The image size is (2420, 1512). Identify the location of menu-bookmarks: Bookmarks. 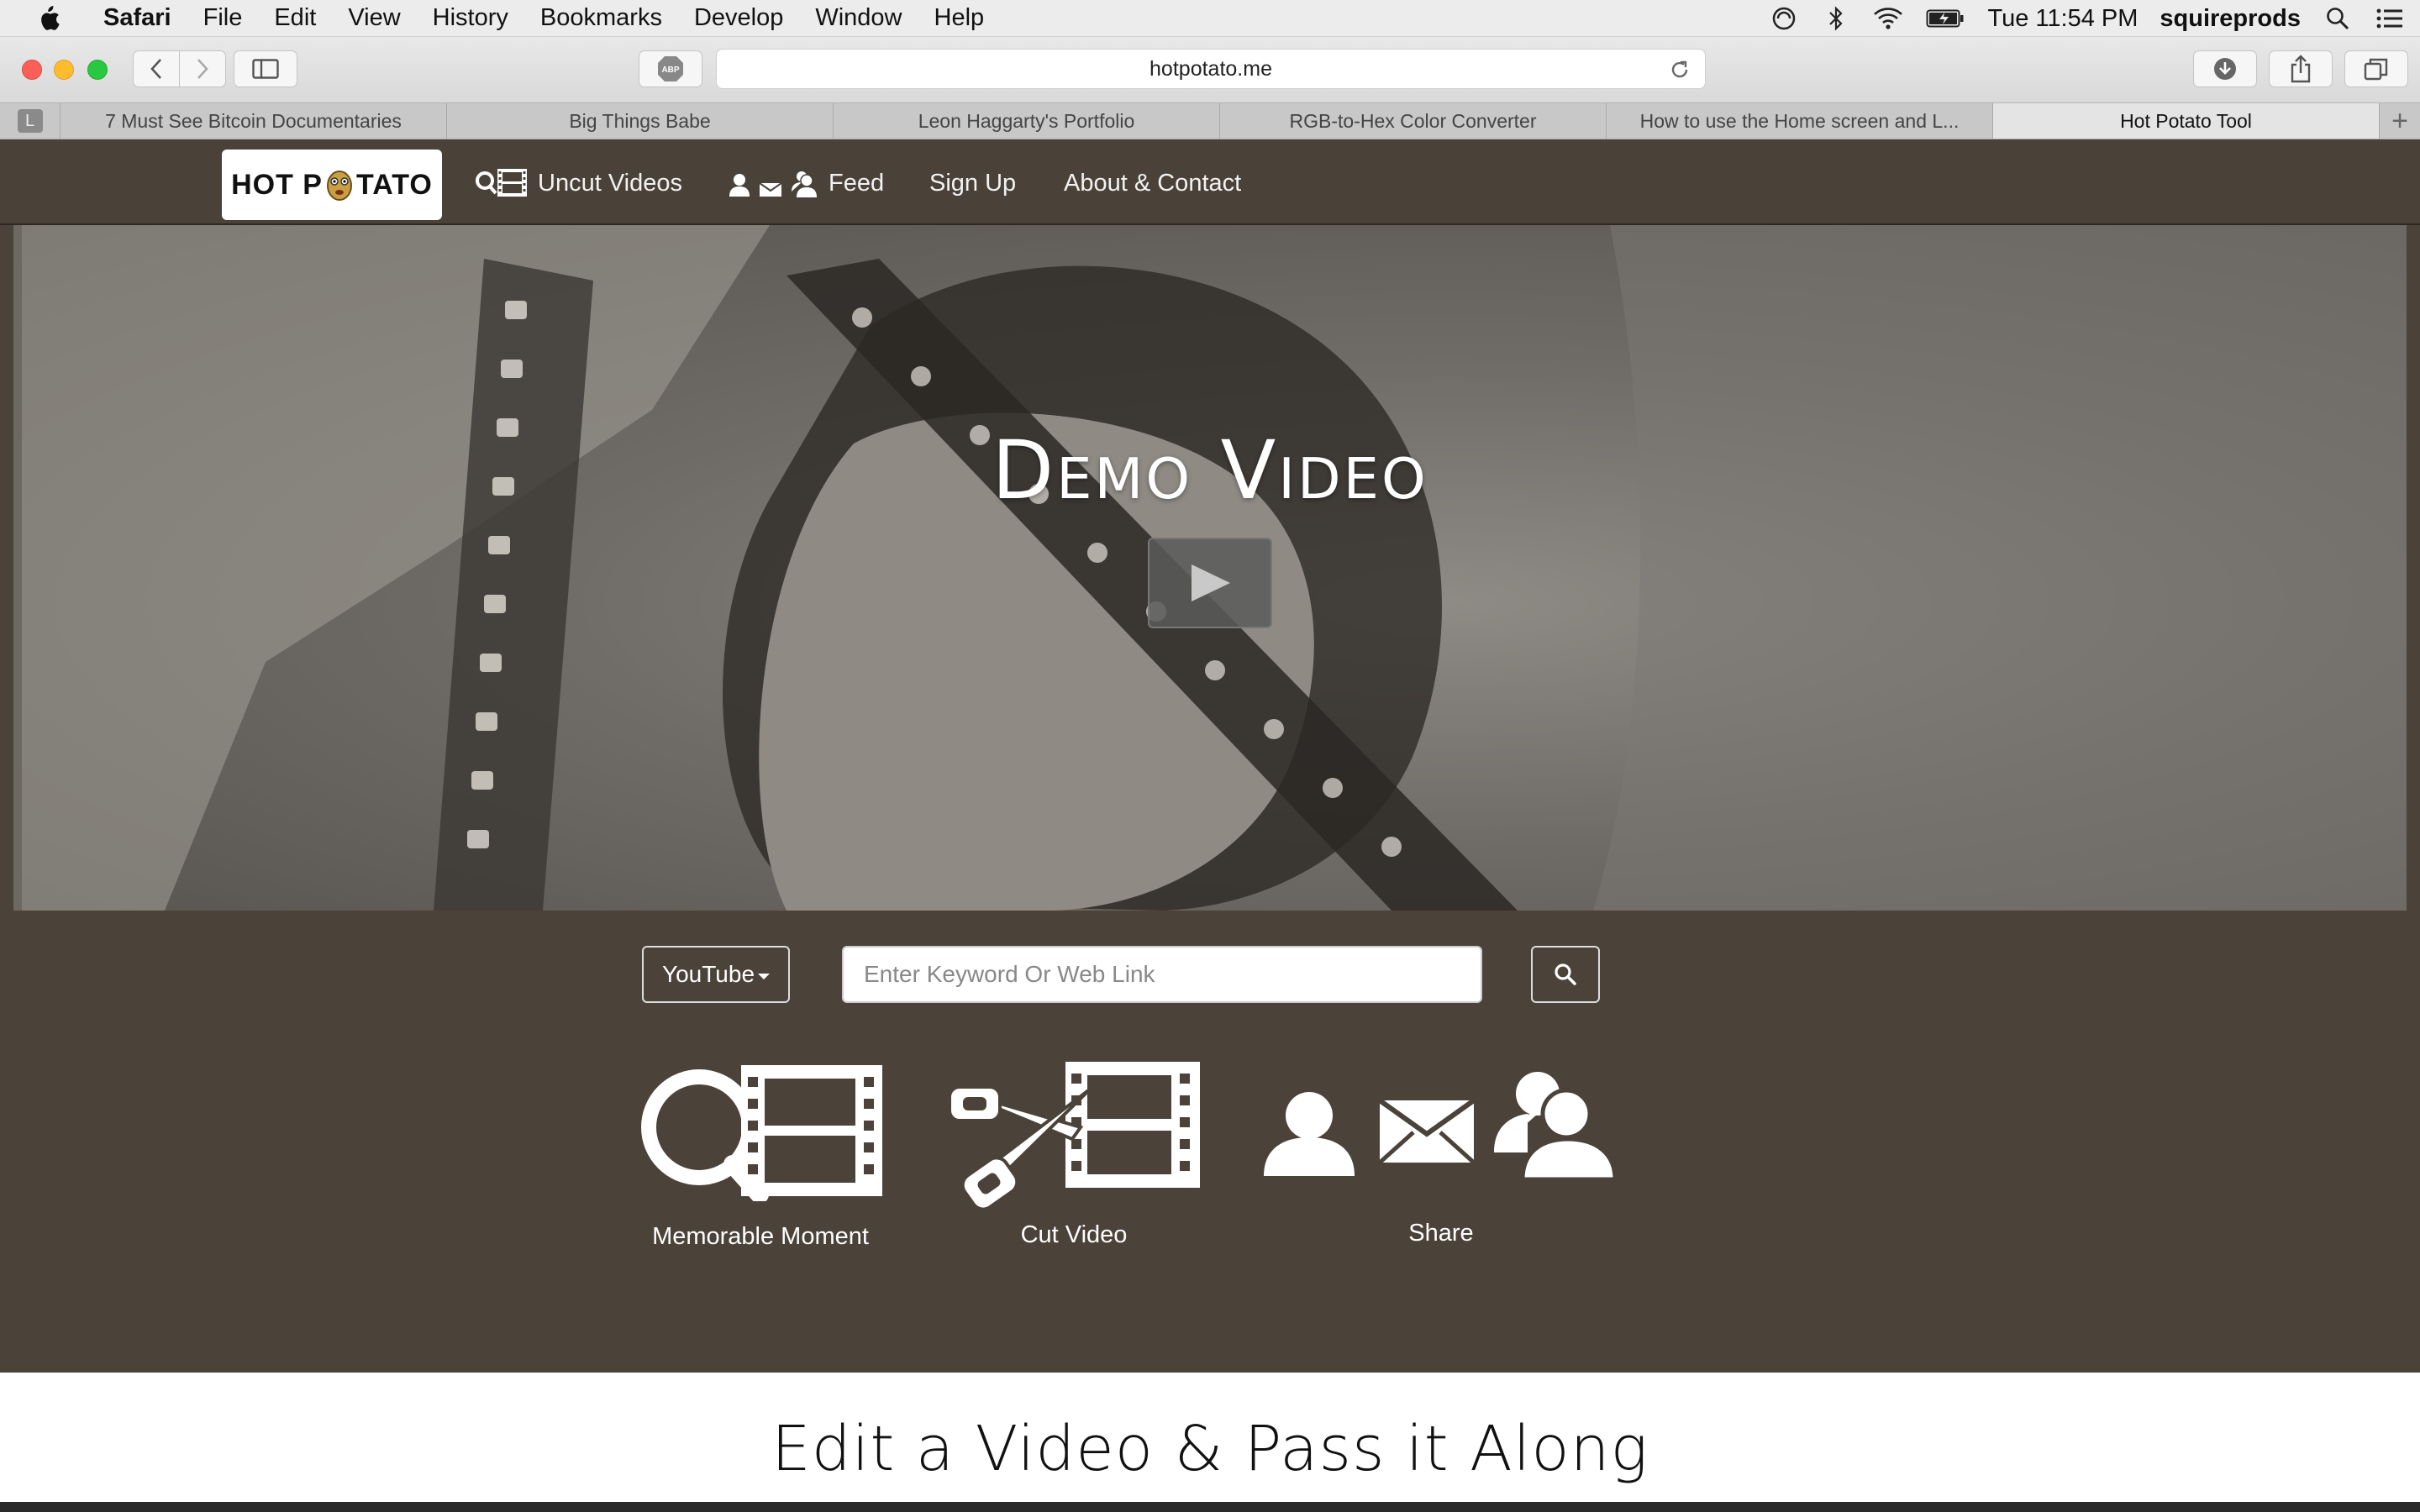
(601, 18).